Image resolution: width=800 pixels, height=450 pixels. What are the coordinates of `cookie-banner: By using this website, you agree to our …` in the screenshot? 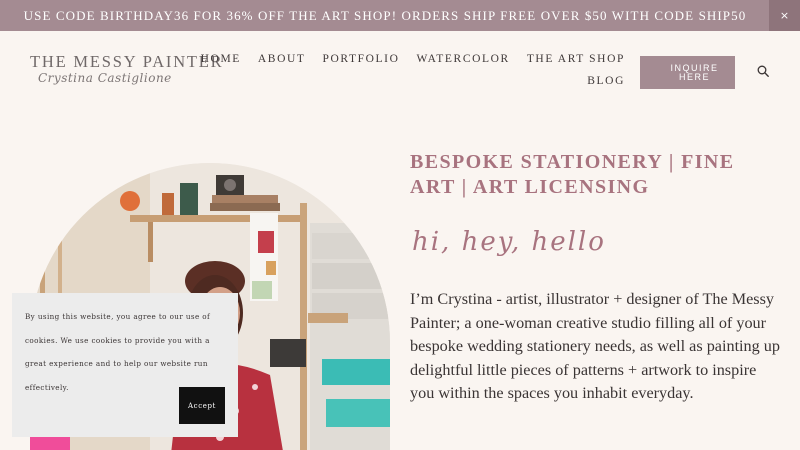 It's located at (125, 365).